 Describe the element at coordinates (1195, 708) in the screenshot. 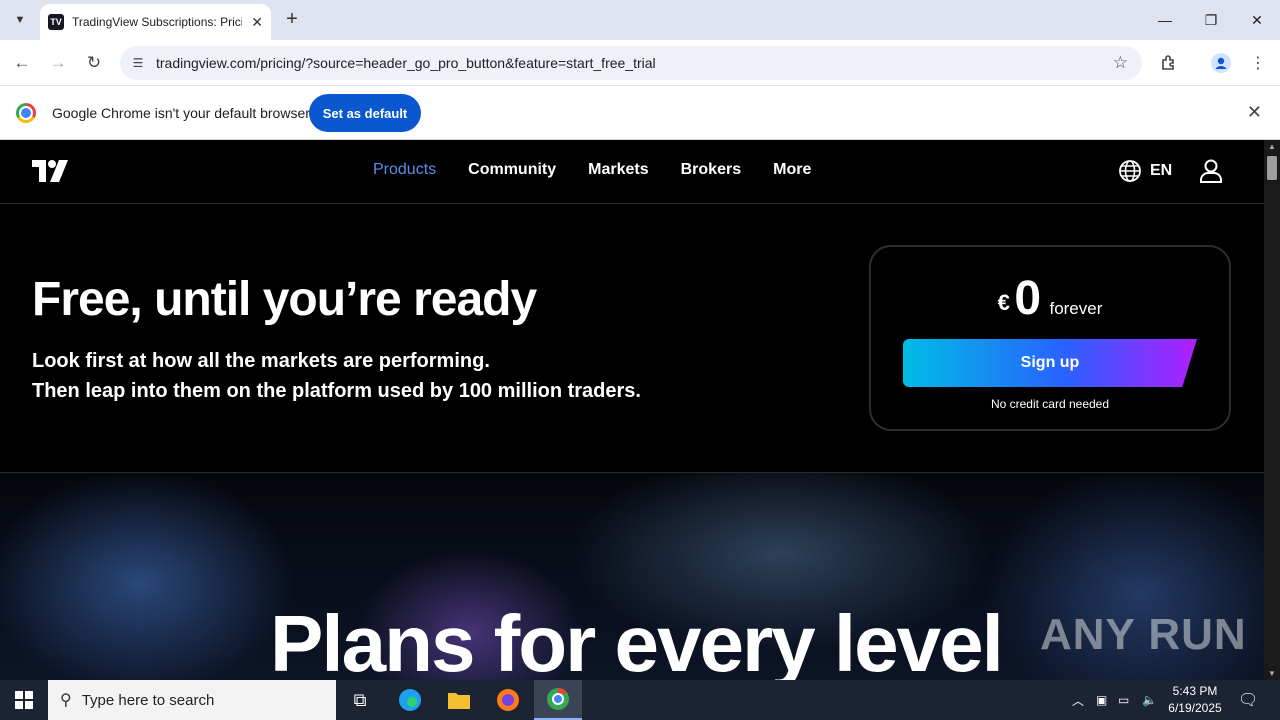

I see `clock-date: 6/19/2025` at that location.